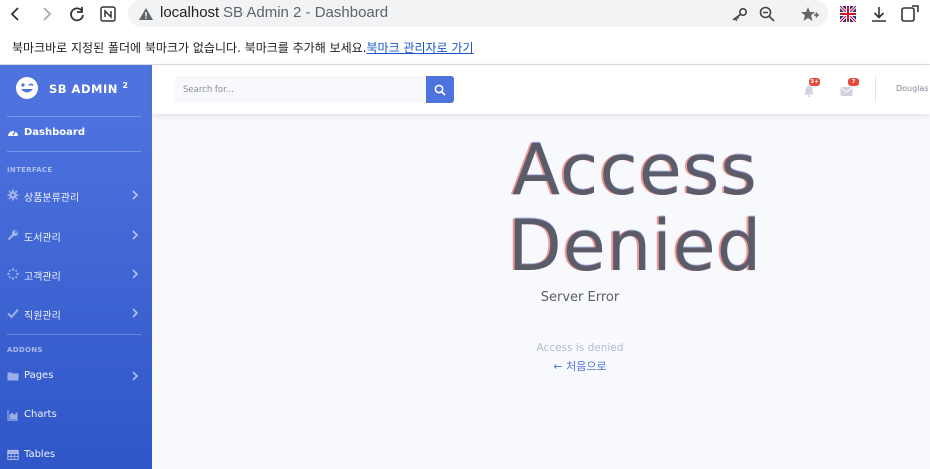 The image size is (930, 469). I want to click on search-input, so click(300, 89).